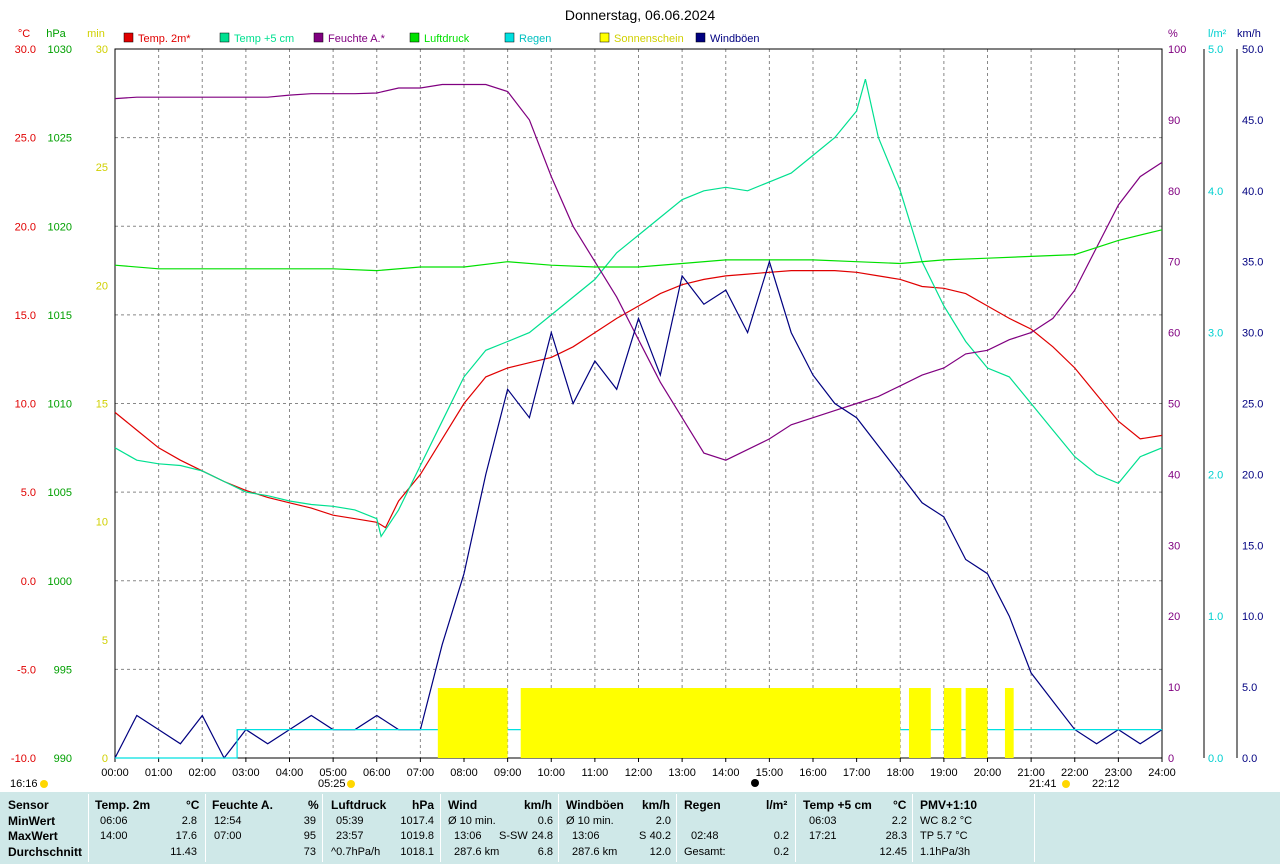  Describe the element at coordinates (24, 34) in the screenshot. I see `temp-axis-unit: °C` at that location.